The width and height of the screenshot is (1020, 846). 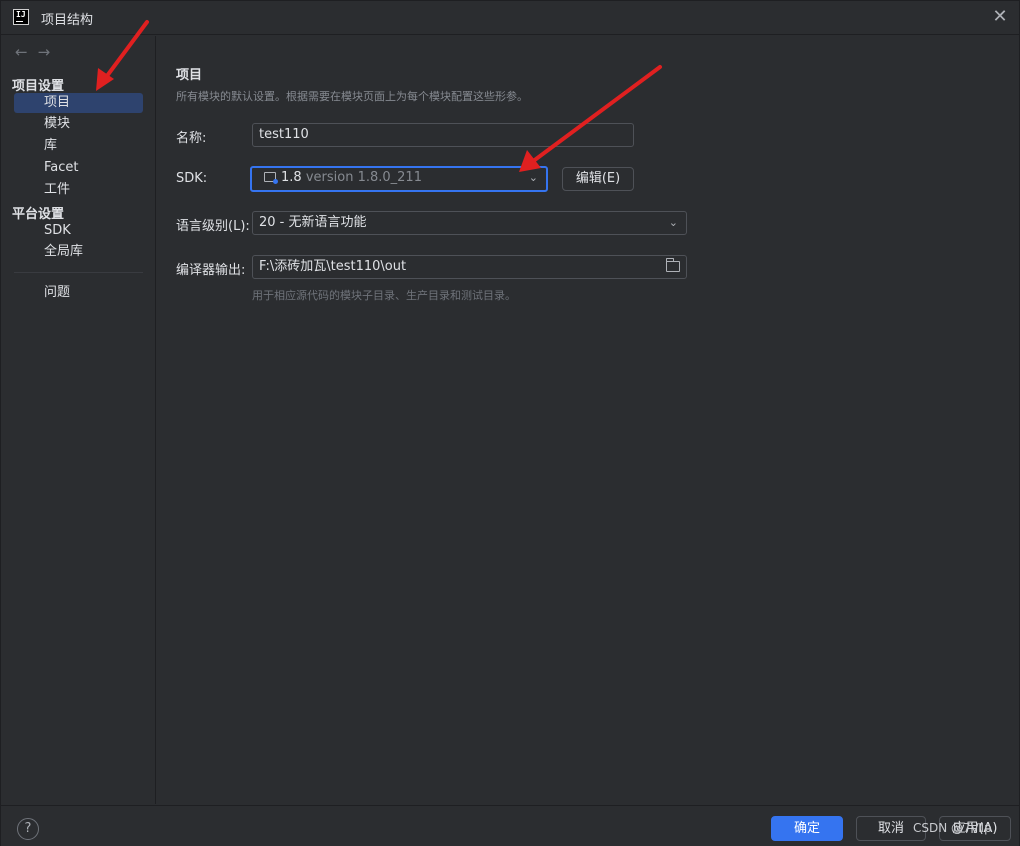 I want to click on compiler-output-hint: 用于相应源代码的模块子目录、生产目录和测试目录。, so click(x=384, y=295).